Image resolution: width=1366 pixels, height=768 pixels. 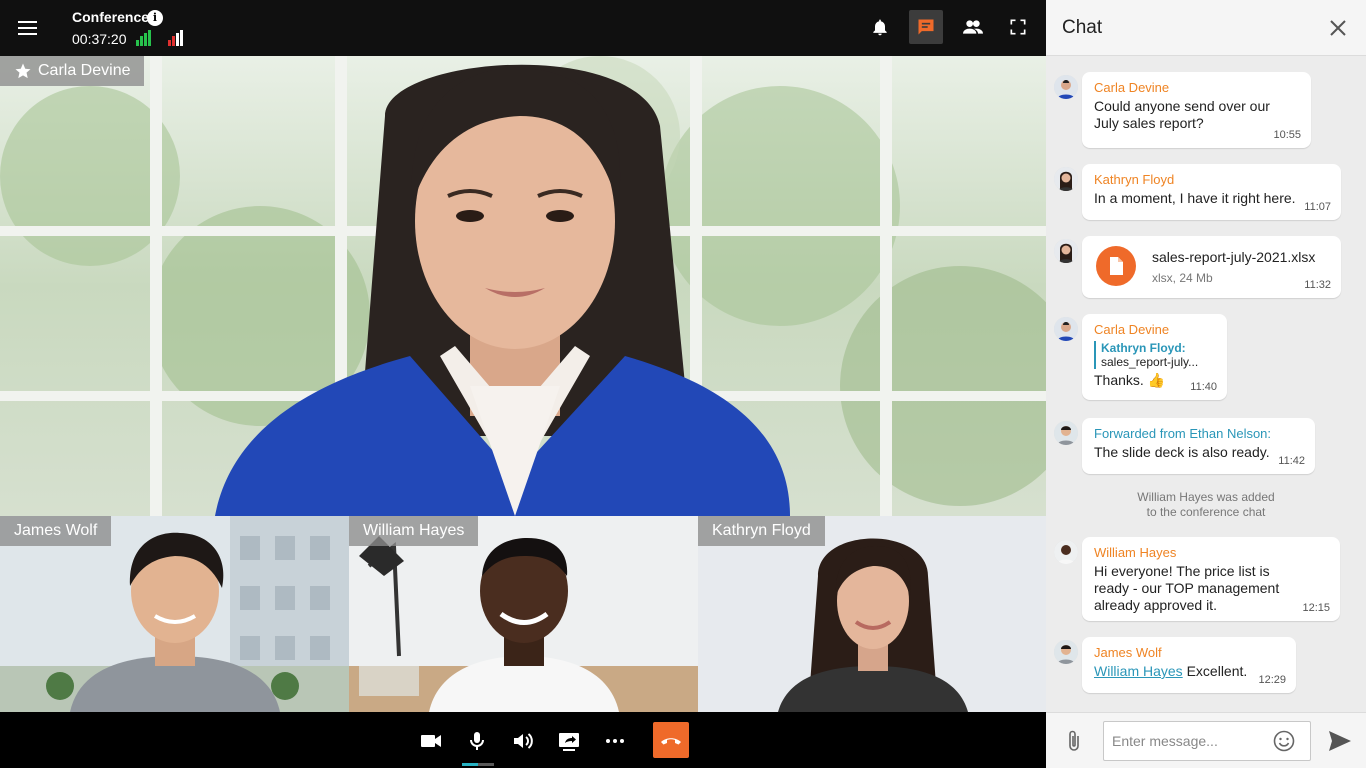 What do you see at coordinates (1183, 433) in the screenshot?
I see `forwarded-label: Forwarded from Ethan Nelson:` at bounding box center [1183, 433].